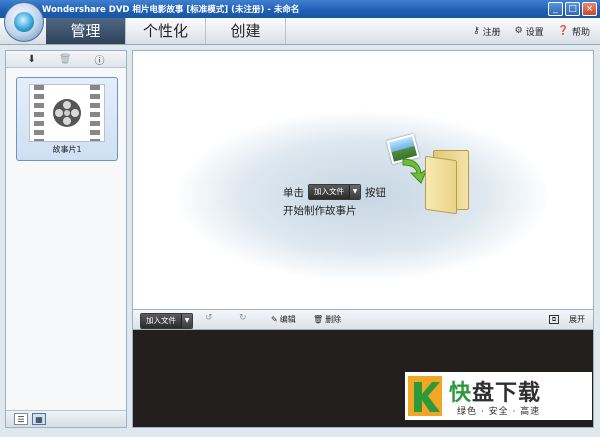 This screenshot has height=437, width=600. Describe the element at coordinates (507, 393) in the screenshot. I see `watermark-title-2: 盘下载` at that location.